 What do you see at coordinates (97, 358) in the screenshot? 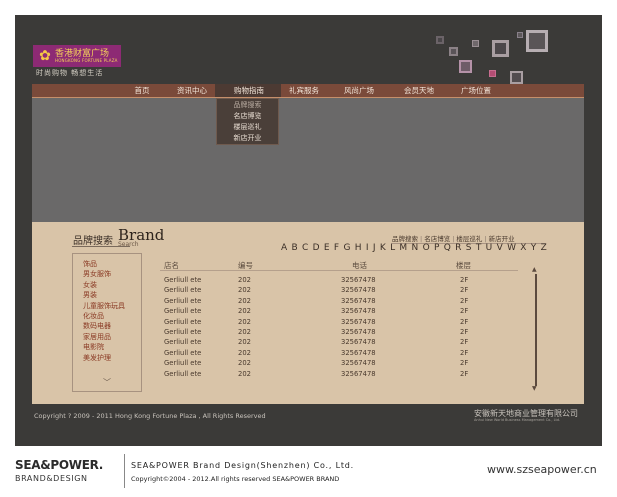
I see `category-item: 美发护理` at bounding box center [97, 358].